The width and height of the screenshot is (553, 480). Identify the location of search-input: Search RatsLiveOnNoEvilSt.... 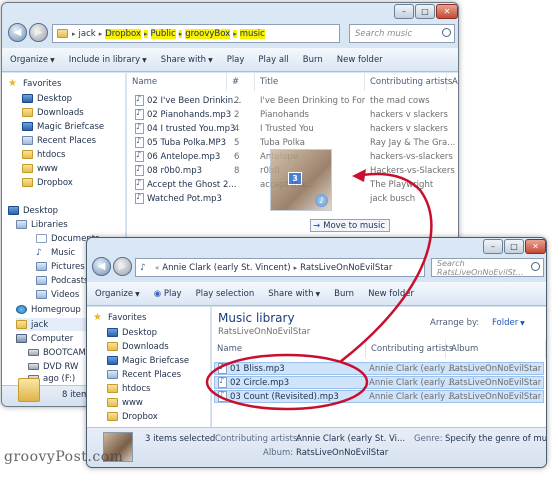
(487, 267).